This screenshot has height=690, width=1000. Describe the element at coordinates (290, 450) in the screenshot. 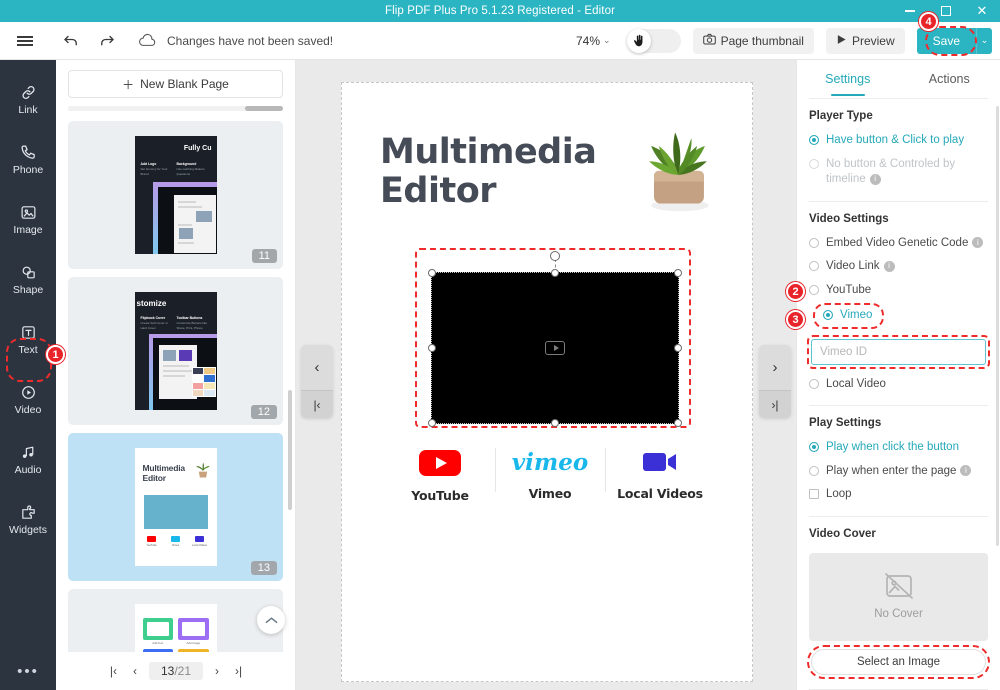

I see `thumbnails-vertical-scrollbar` at that location.